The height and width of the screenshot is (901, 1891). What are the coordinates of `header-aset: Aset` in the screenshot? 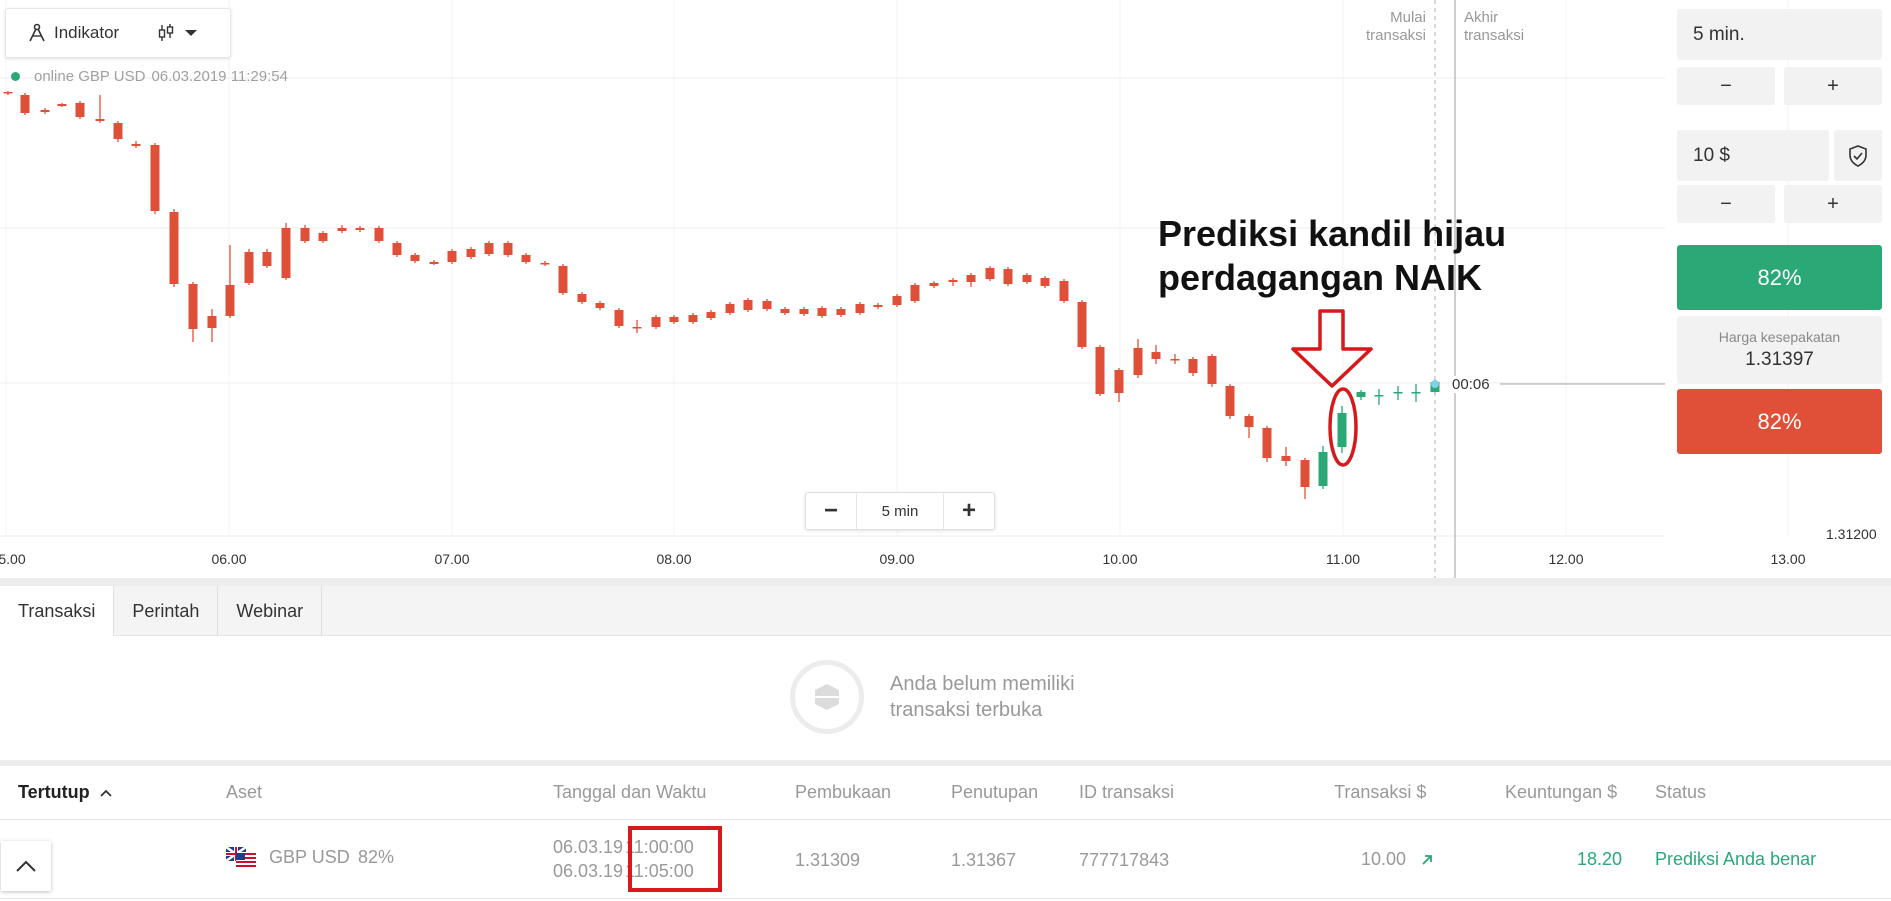 It's located at (244, 792).